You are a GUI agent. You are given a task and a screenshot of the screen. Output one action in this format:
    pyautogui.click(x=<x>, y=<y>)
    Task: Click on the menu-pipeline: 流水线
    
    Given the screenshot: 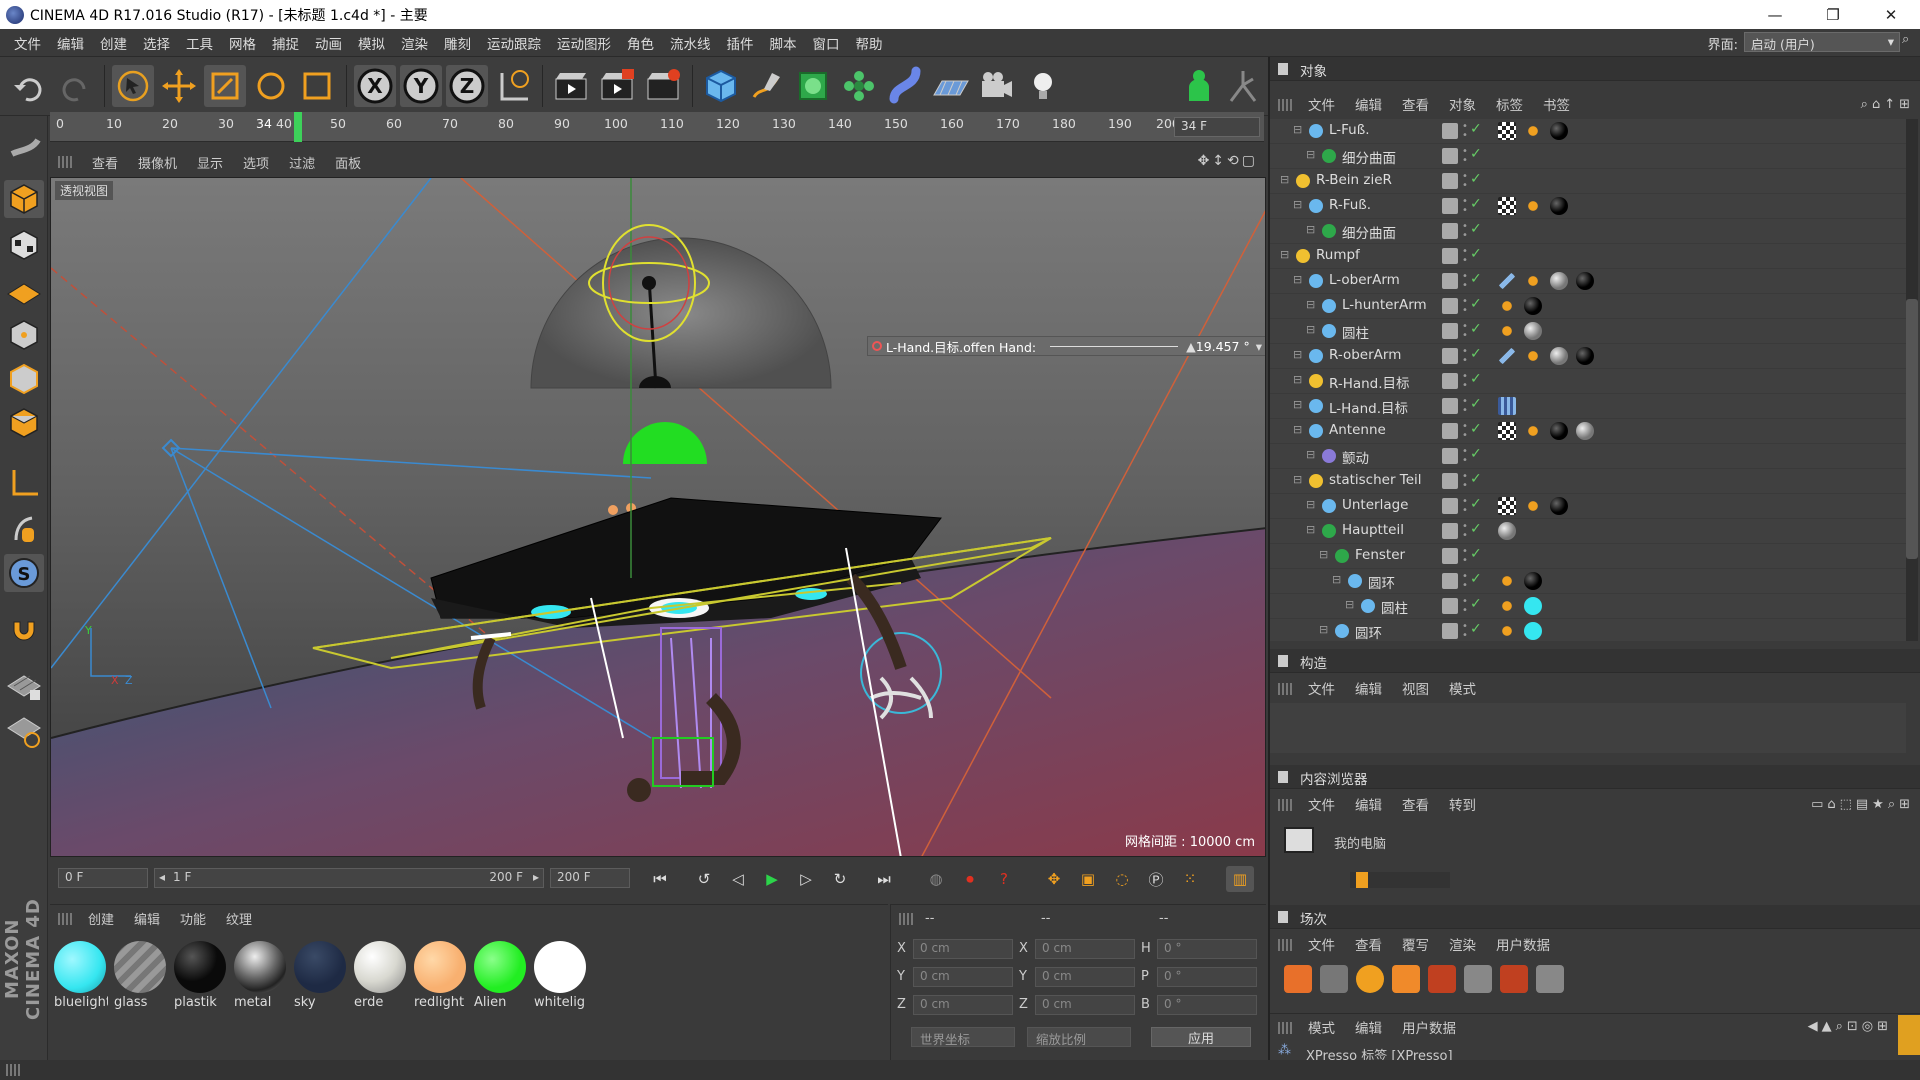 What is the action you would take?
    pyautogui.click(x=690, y=43)
    